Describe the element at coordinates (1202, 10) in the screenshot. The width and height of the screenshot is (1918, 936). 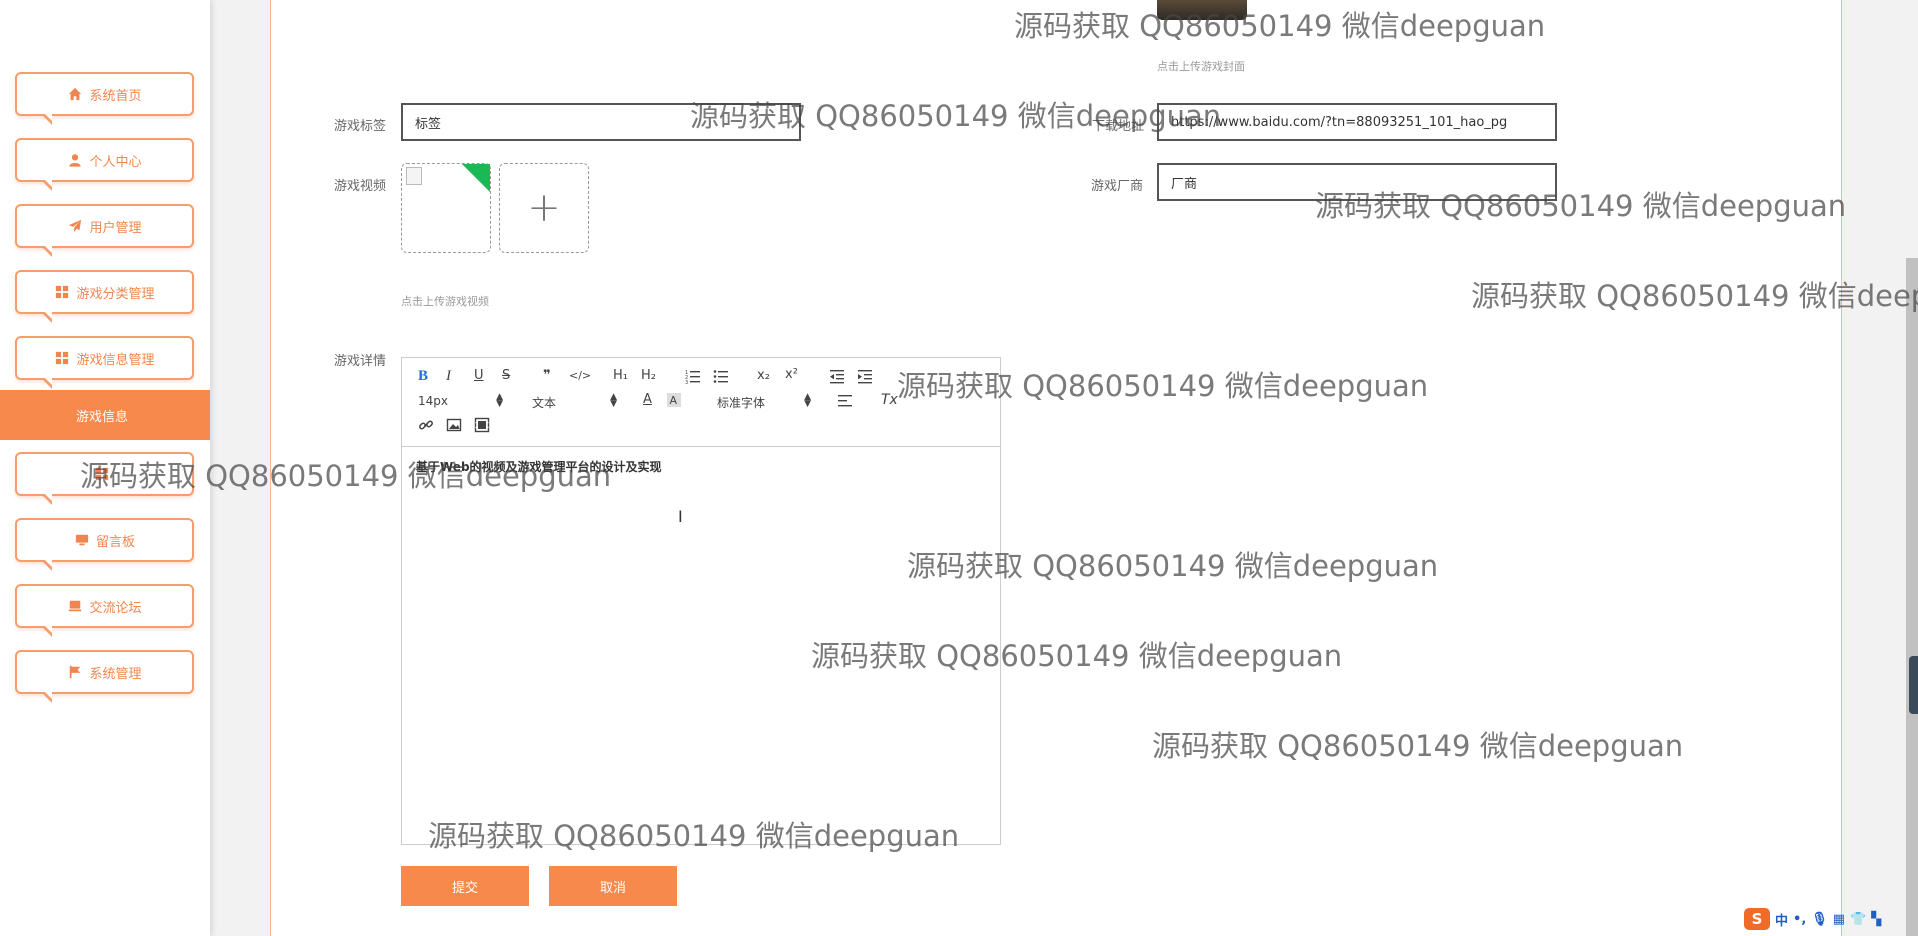
I see `cover-image` at that location.